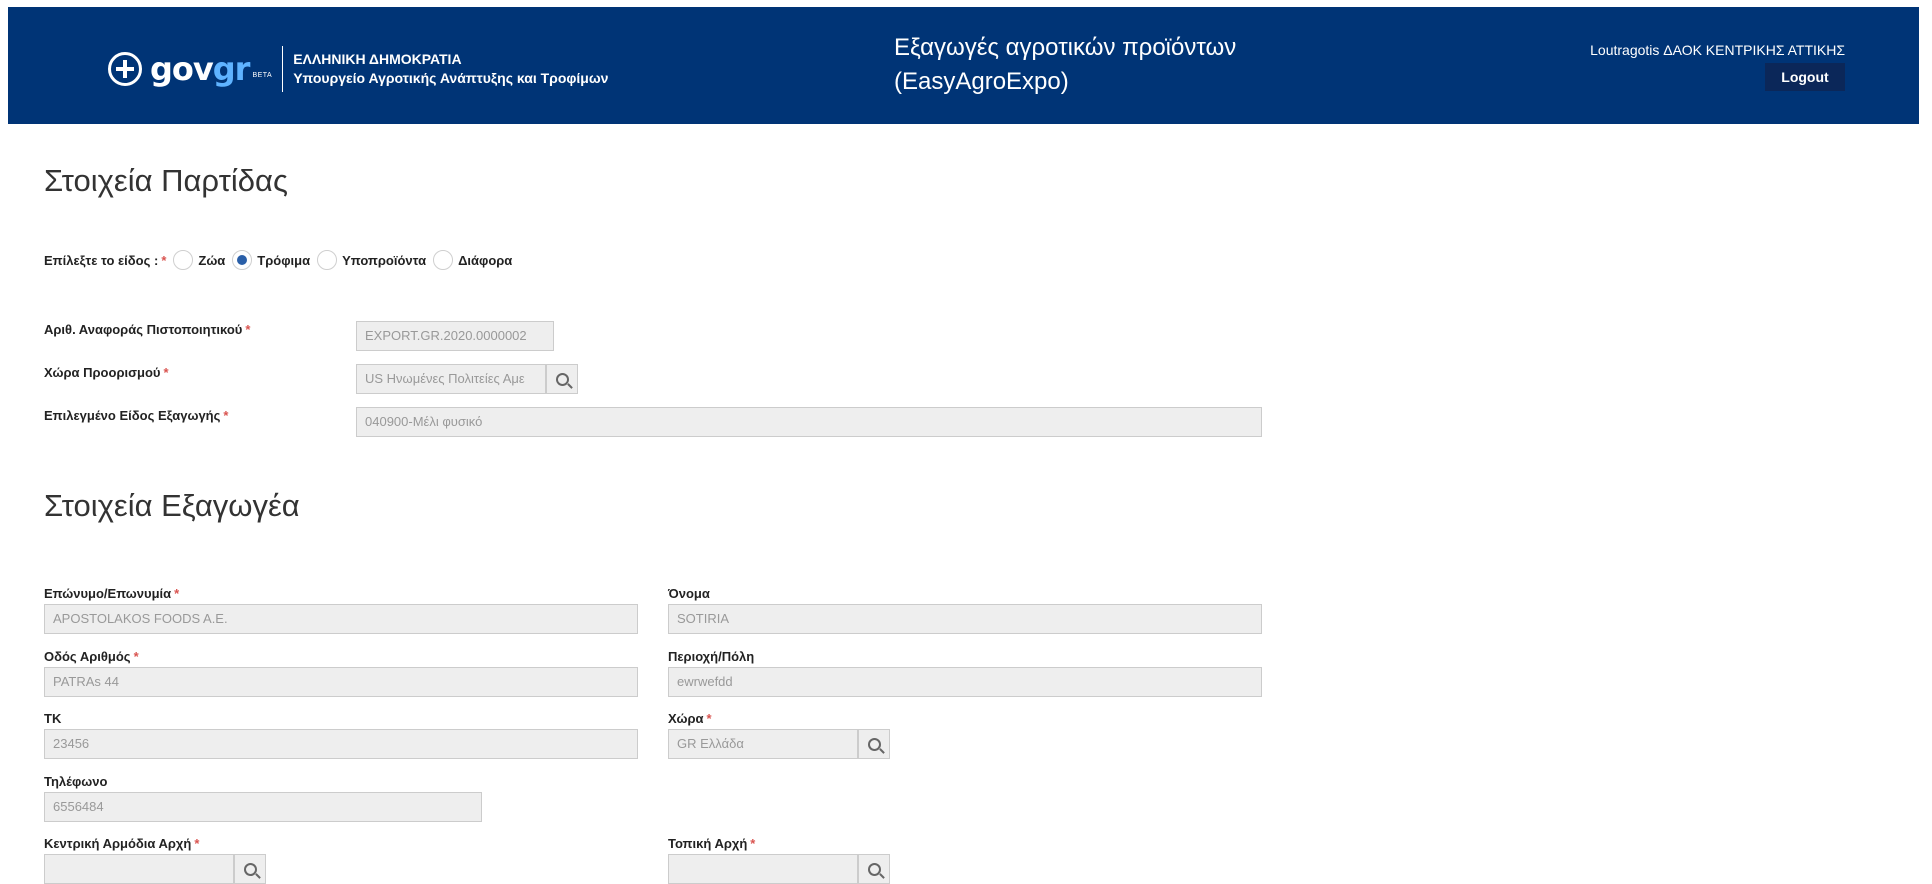 The image size is (1932, 884). I want to click on zip-field: 23456, so click(341, 744).